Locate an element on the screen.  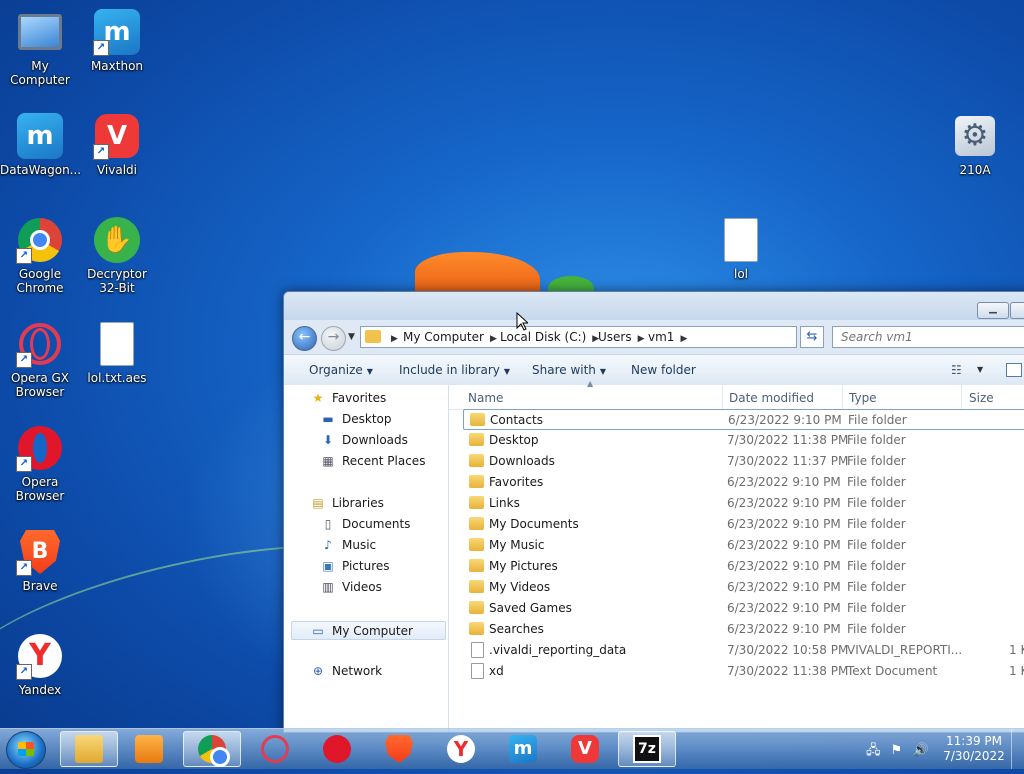
handshake-icon: ✋ is located at coordinates (117, 240).